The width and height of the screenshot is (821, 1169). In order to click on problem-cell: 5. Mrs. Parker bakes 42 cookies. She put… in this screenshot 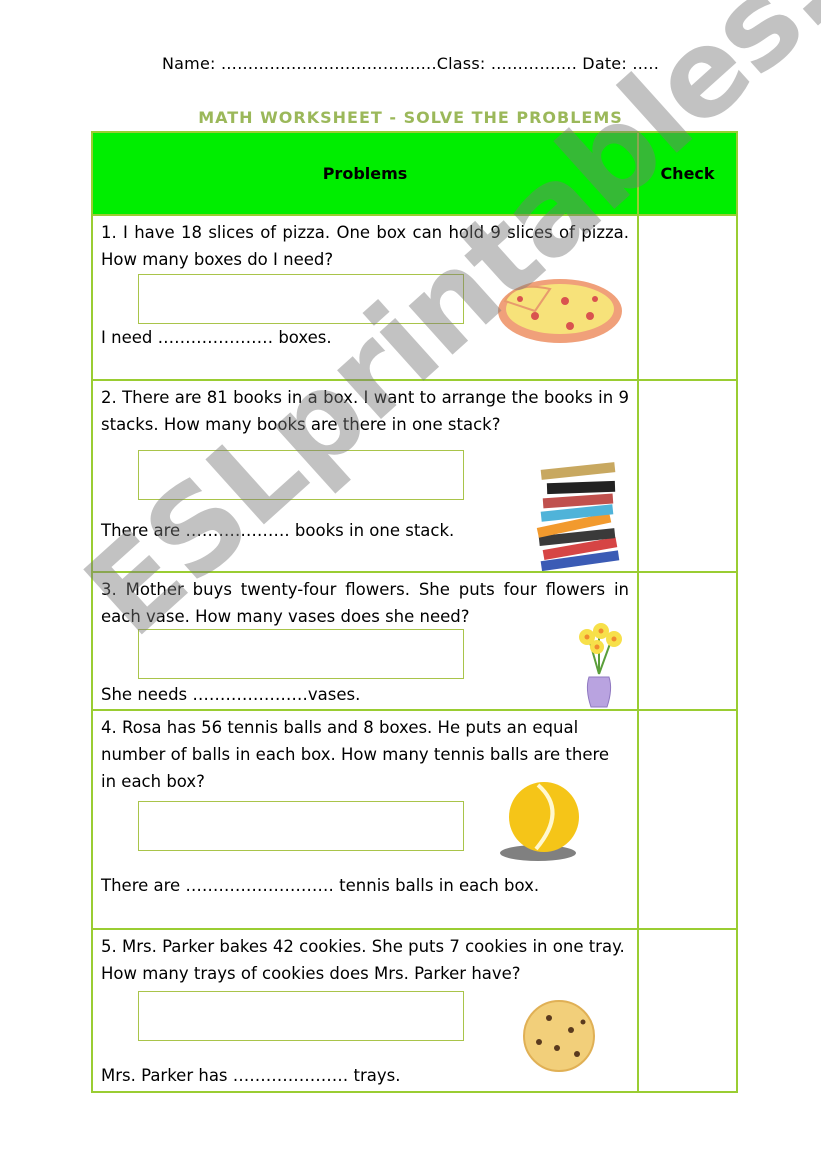, I will do `click(365, 1010)`.